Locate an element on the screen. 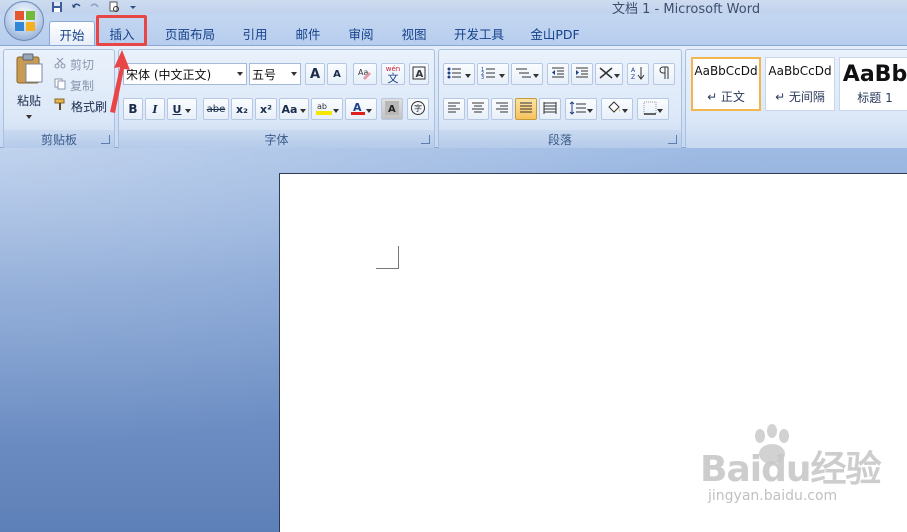 The image size is (907, 532). watermark-brand: Baidu经验 is located at coordinates (790, 469).